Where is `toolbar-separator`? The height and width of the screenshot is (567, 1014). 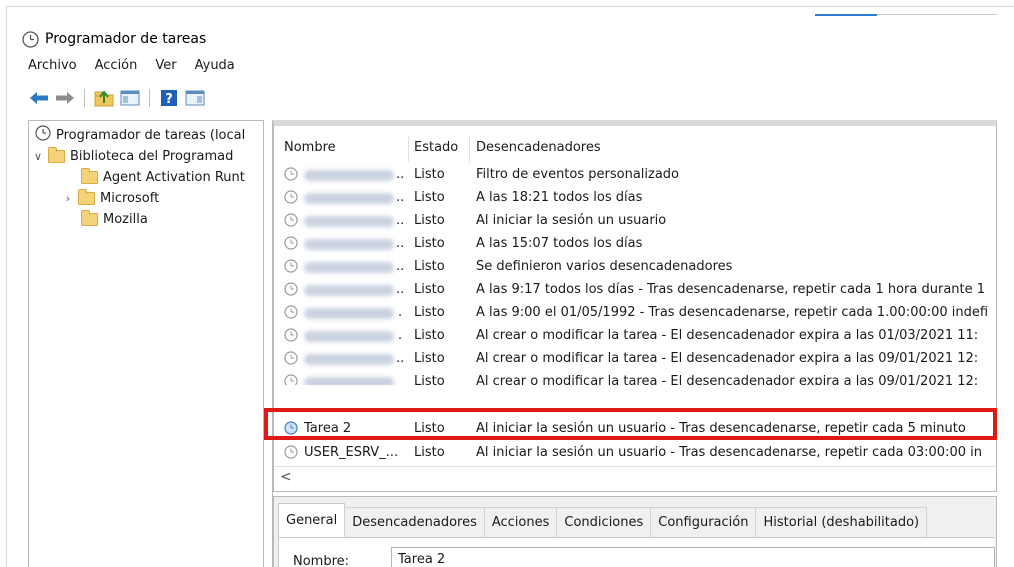 toolbar-separator is located at coordinates (149, 98).